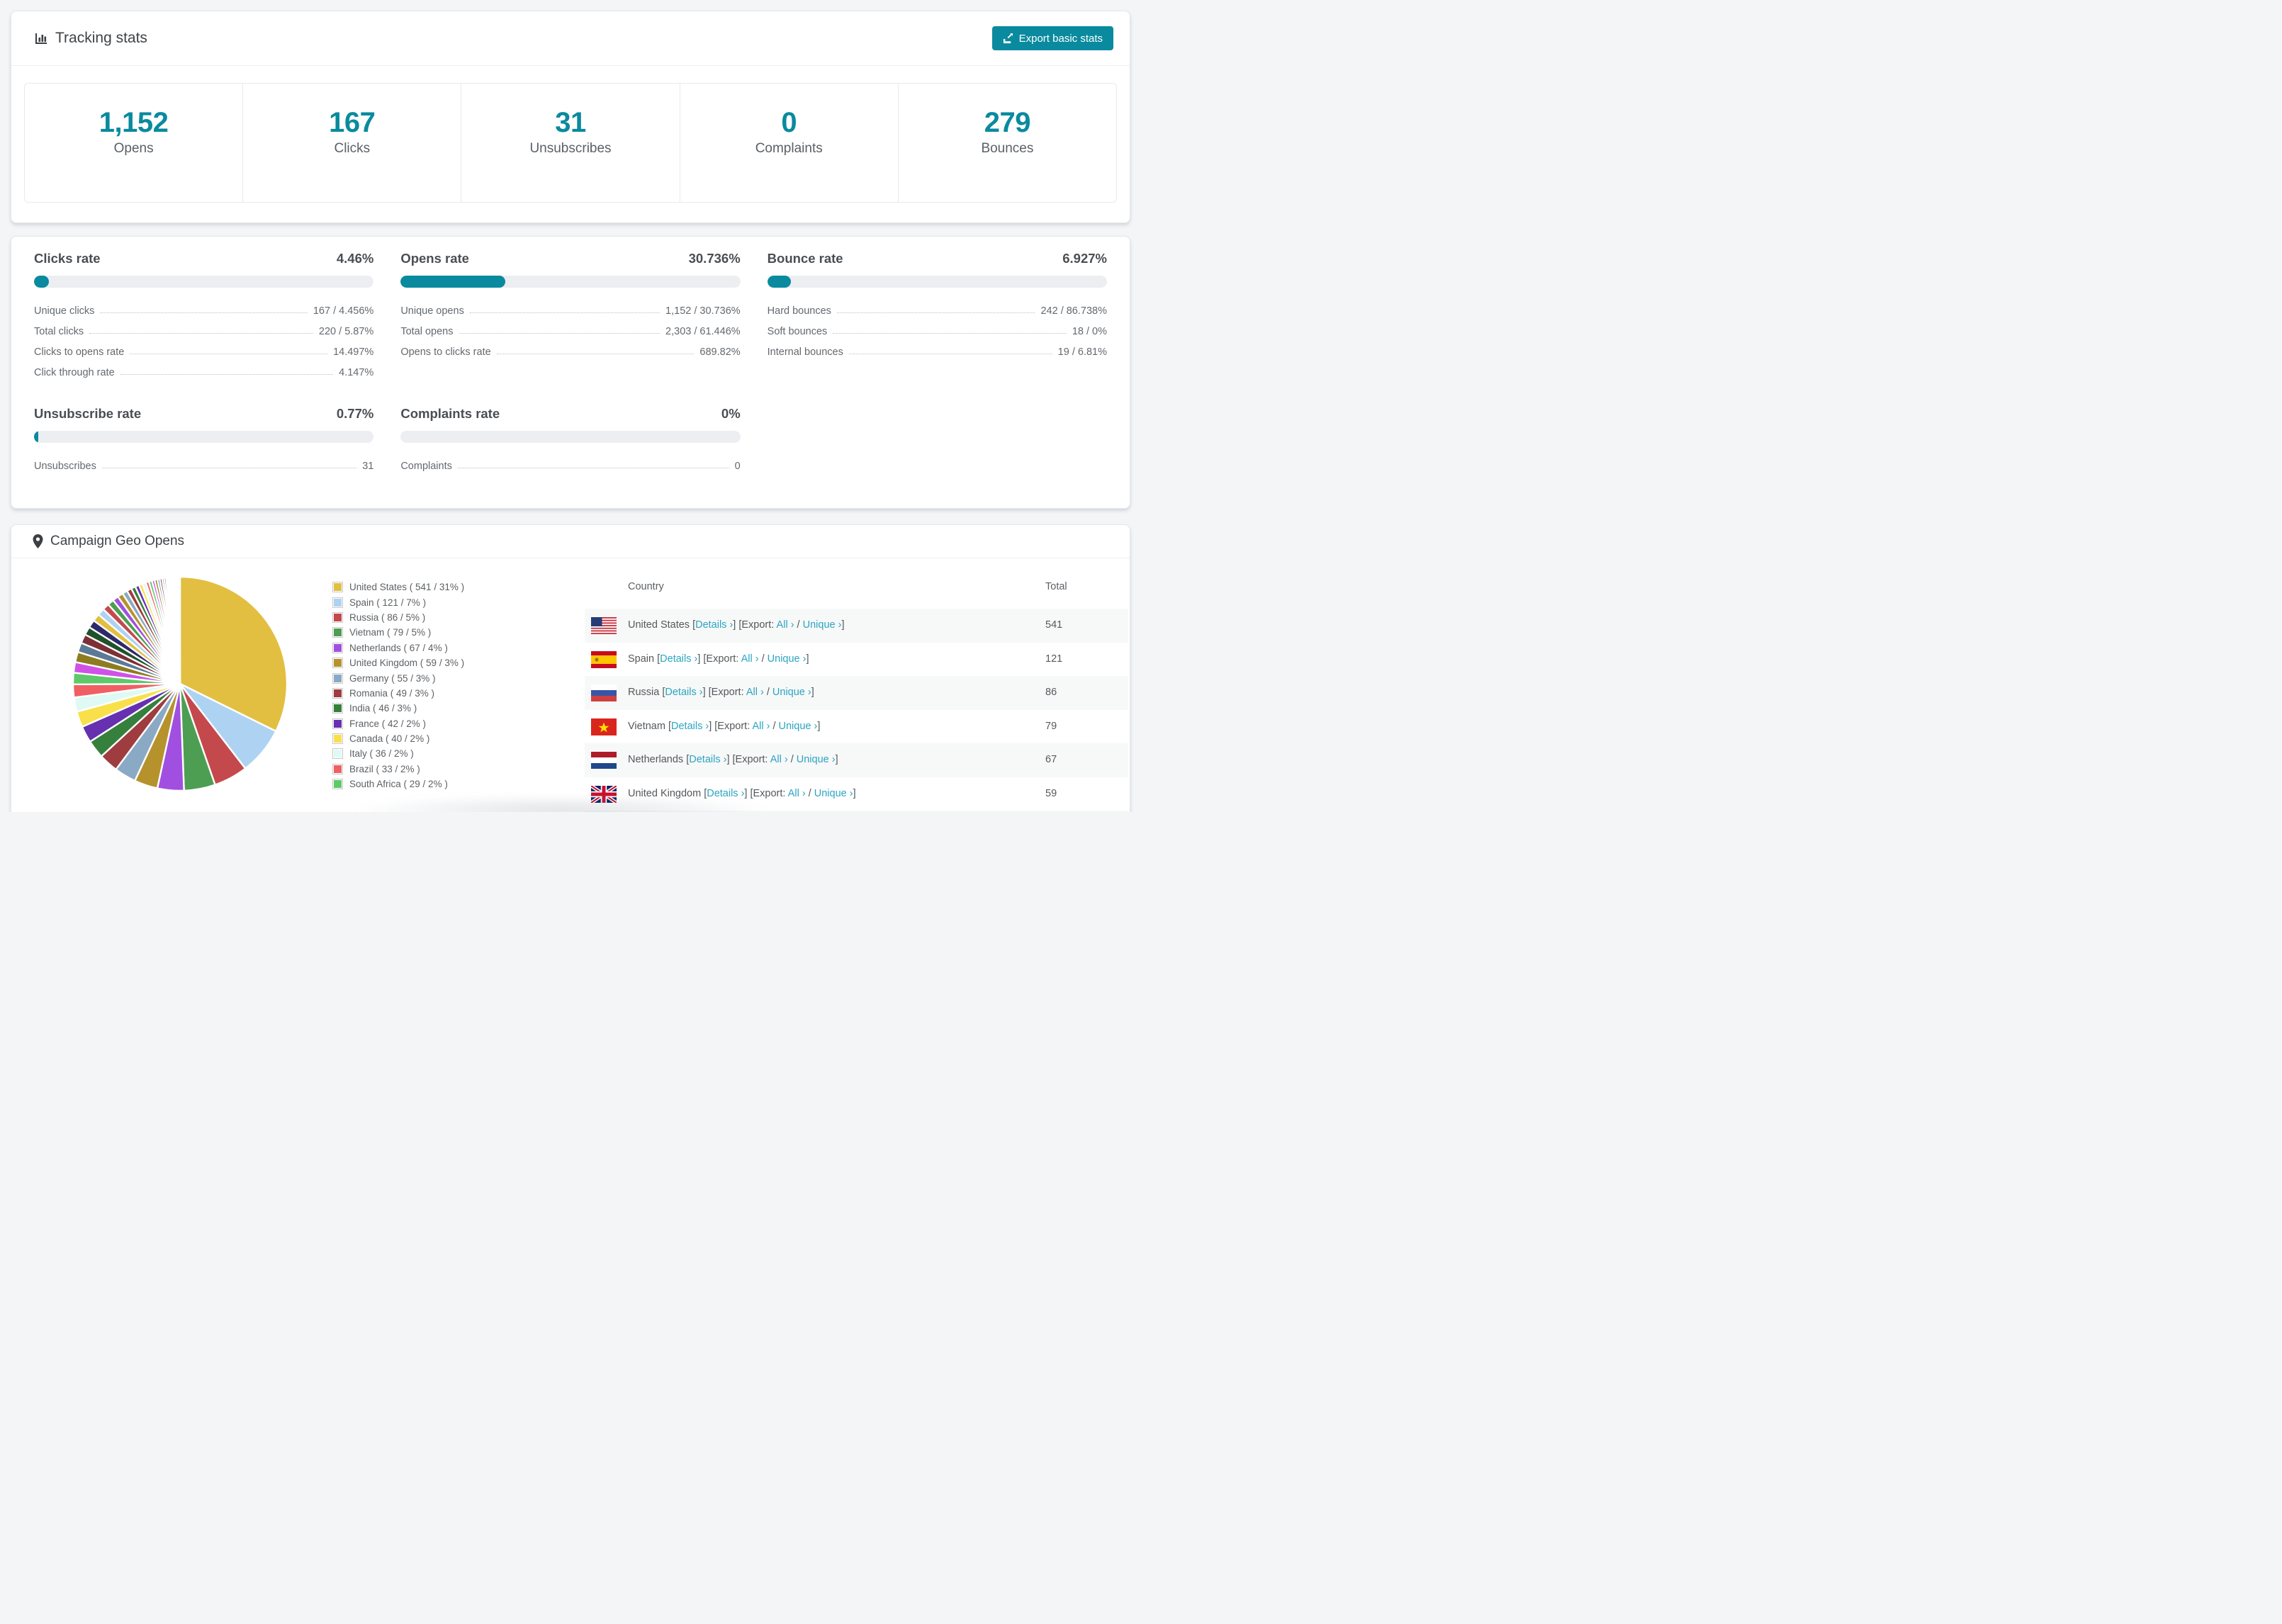  I want to click on rate-stat-value: 689.82%, so click(720, 352).